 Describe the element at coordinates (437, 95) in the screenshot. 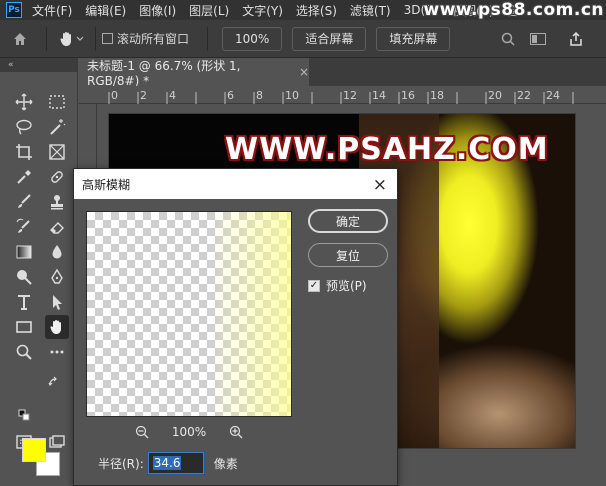

I see `ruler-tick-label: 18` at that location.